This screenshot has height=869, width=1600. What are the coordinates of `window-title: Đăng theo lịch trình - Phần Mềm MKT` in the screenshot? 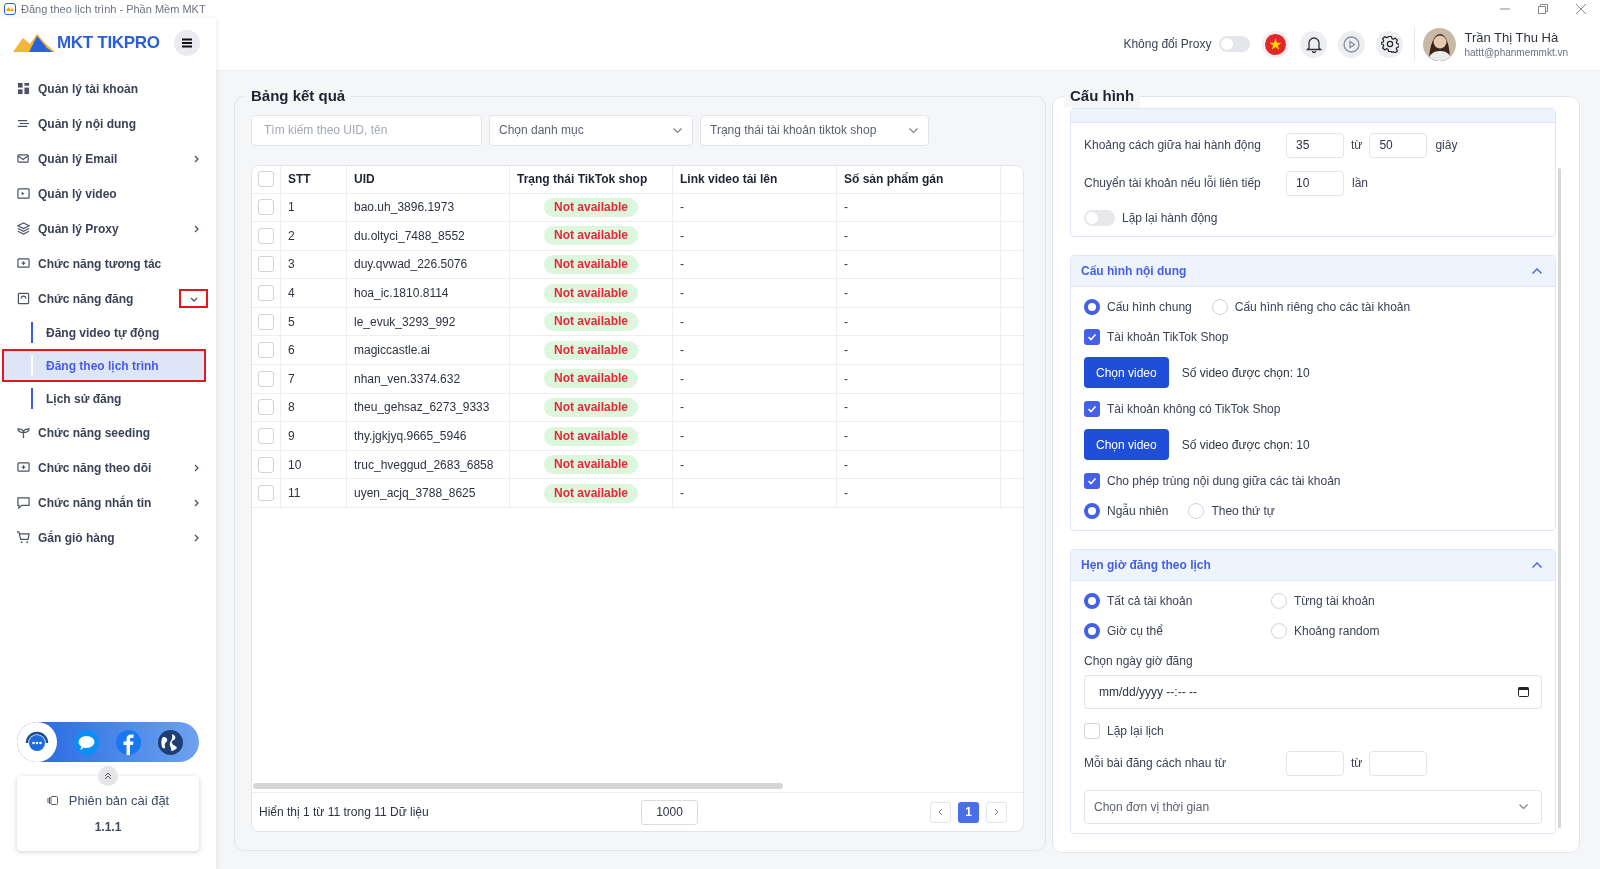 It's located at (113, 9).